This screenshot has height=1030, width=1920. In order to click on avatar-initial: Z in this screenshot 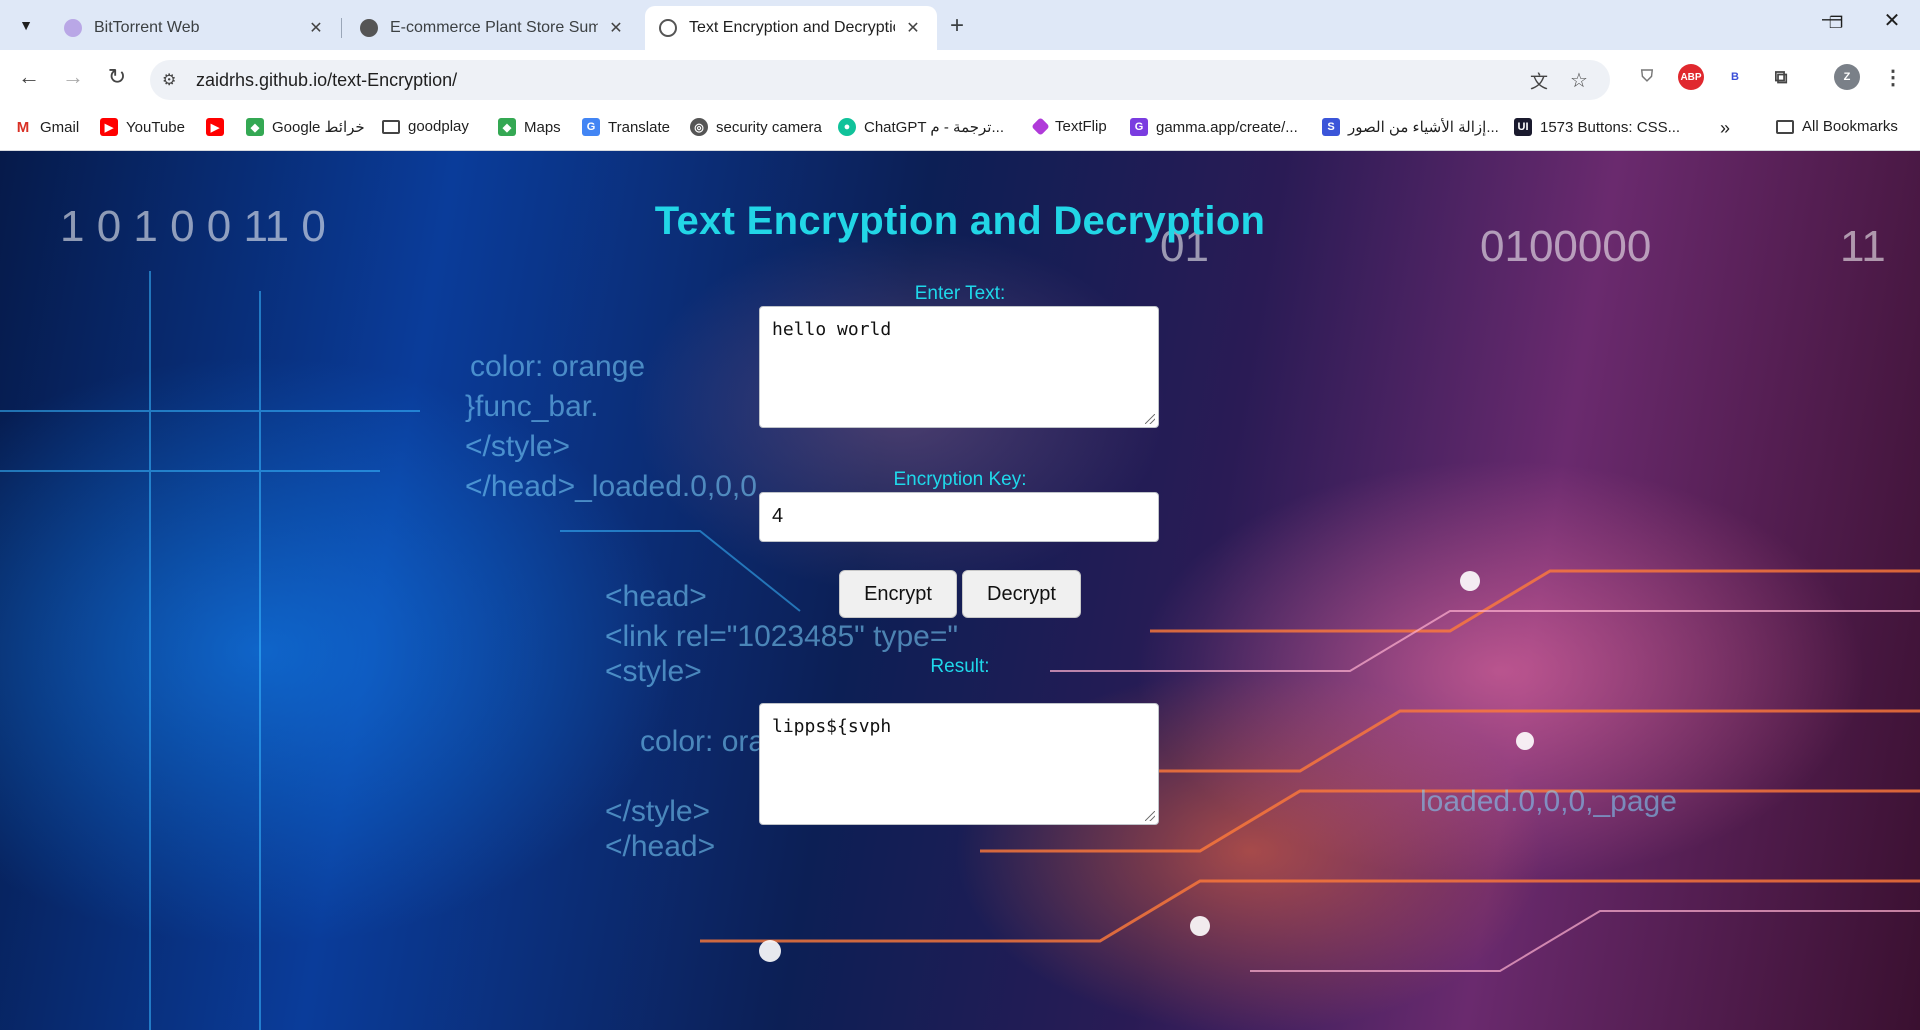, I will do `click(1847, 77)`.